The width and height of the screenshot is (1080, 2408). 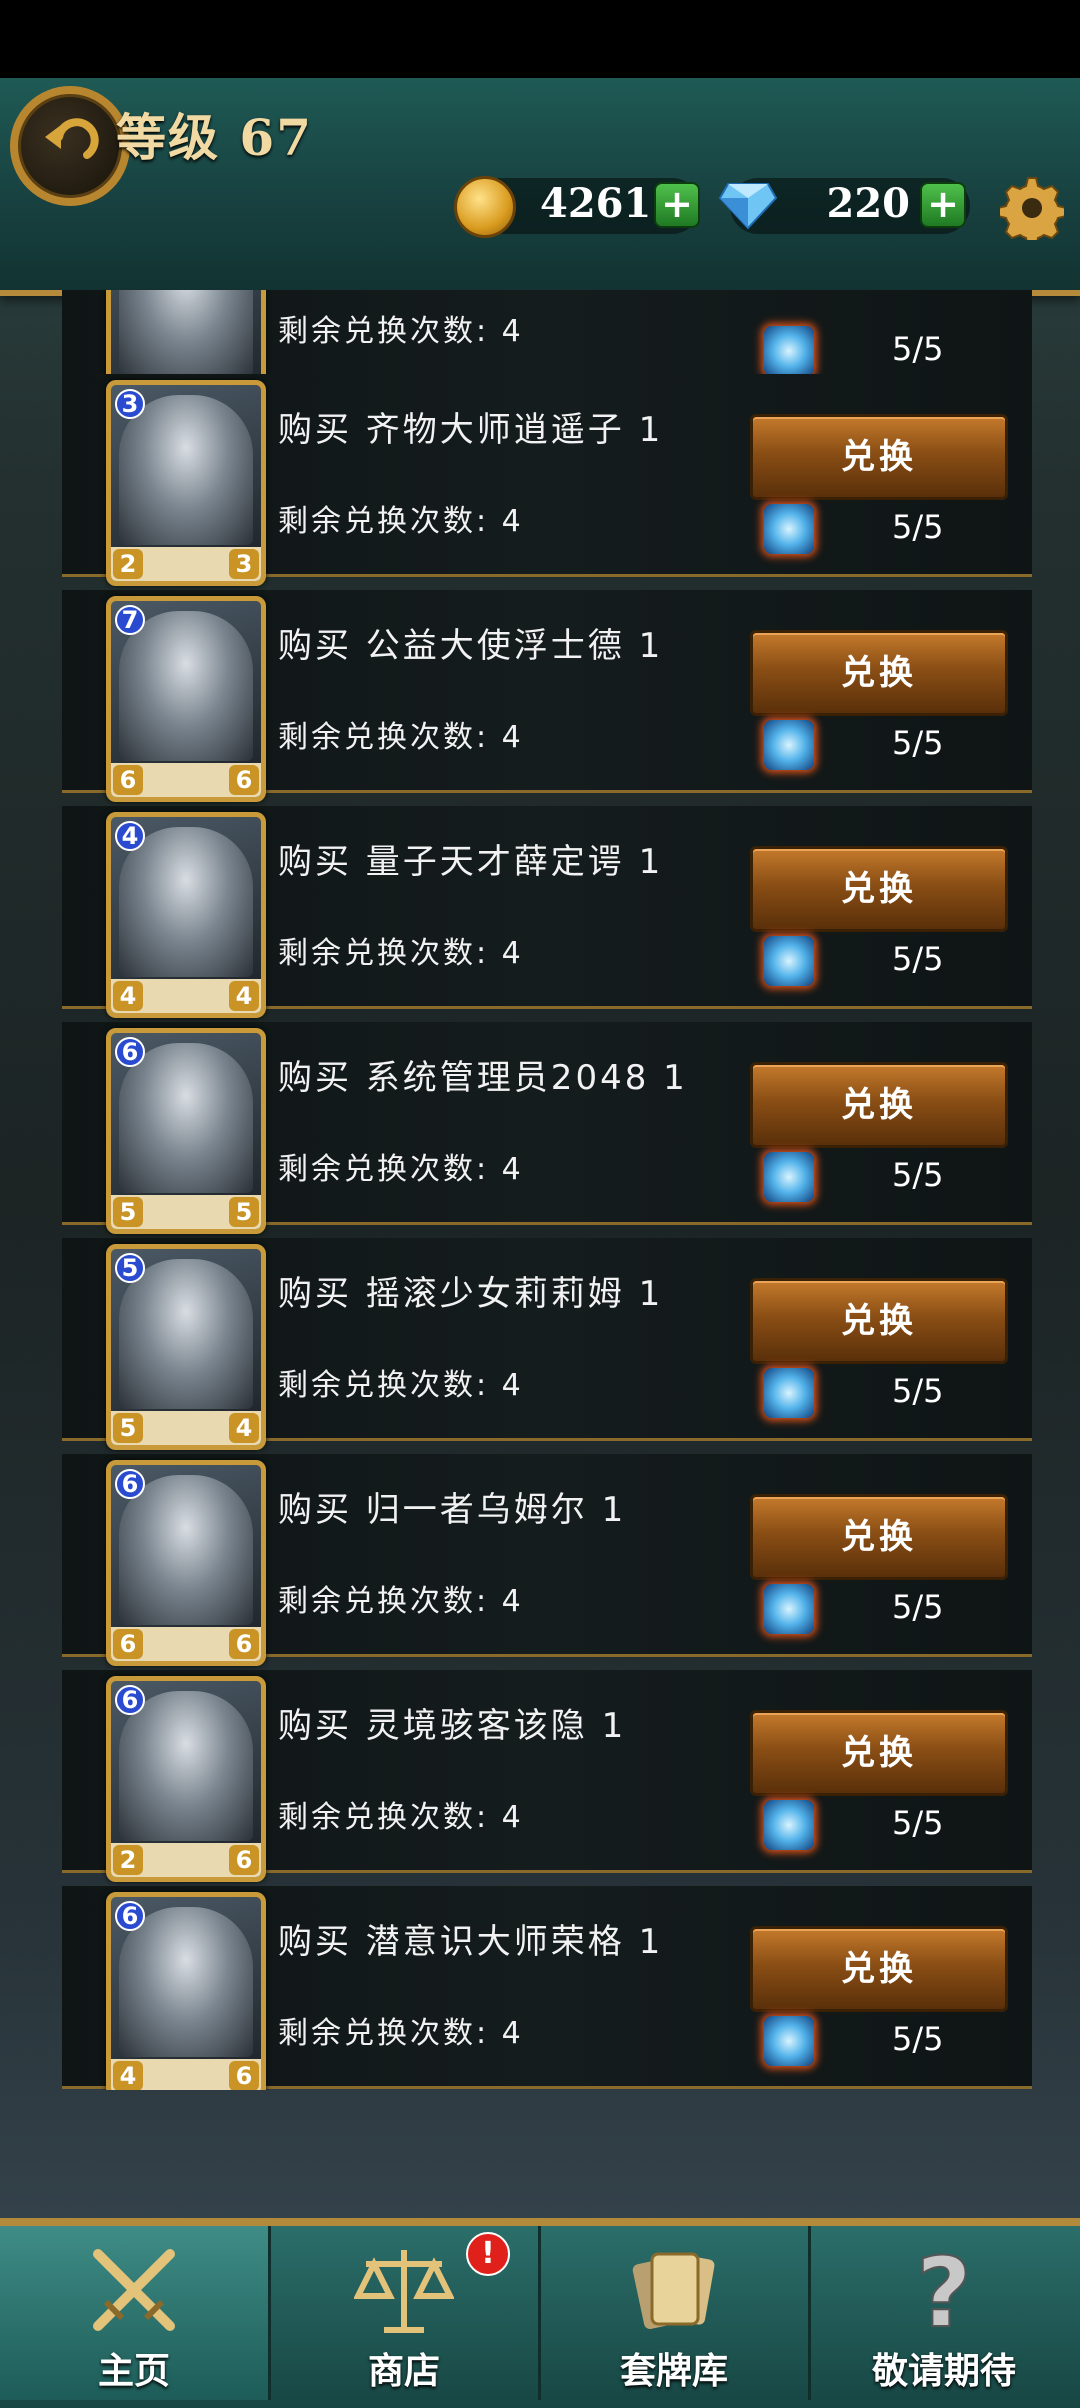 I want to click on card-attack: 4, so click(x=128, y=996).